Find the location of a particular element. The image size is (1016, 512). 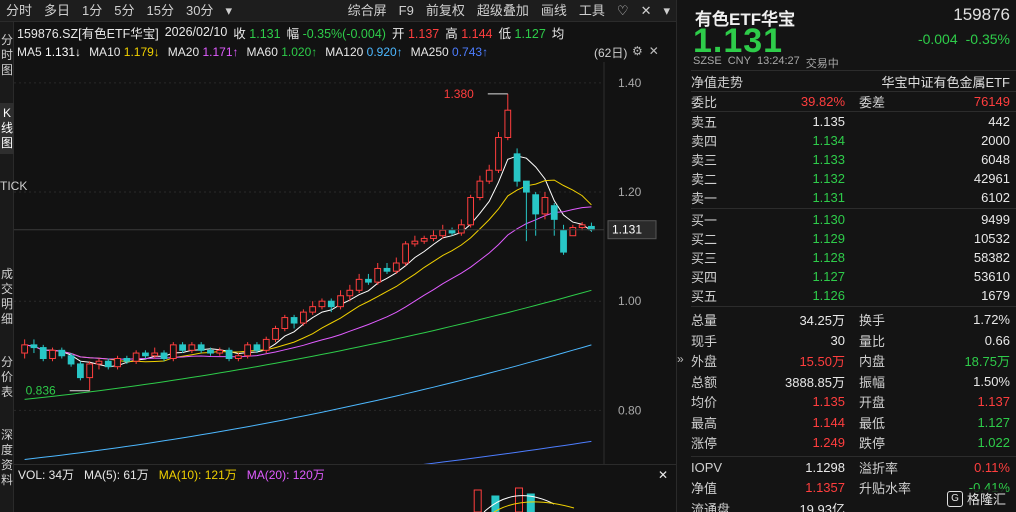

toolbar-right-6: ♡ is located at coordinates (623, 11).